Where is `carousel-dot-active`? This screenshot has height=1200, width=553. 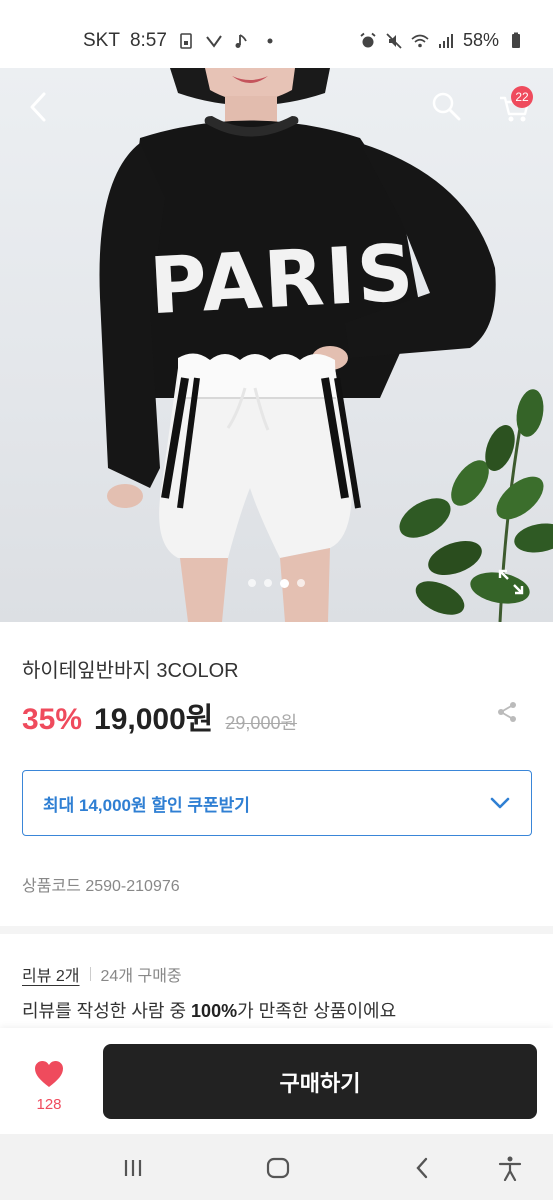
carousel-dot-active is located at coordinates (284, 583).